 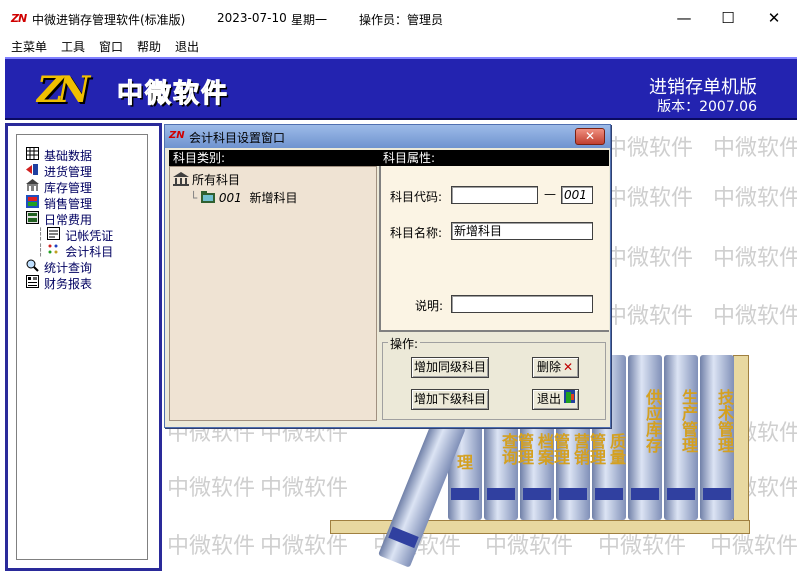 I want to click on app-logo: ZN, so click(x=19, y=18).